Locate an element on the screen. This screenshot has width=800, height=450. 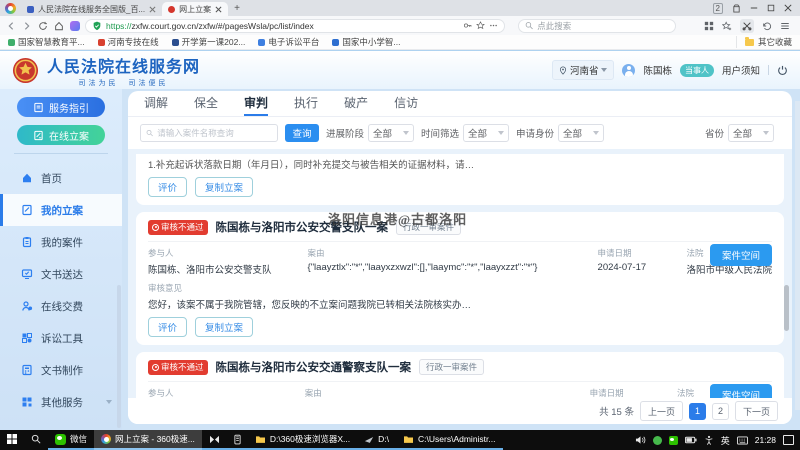
user-avatar is located at coordinates (629, 70).